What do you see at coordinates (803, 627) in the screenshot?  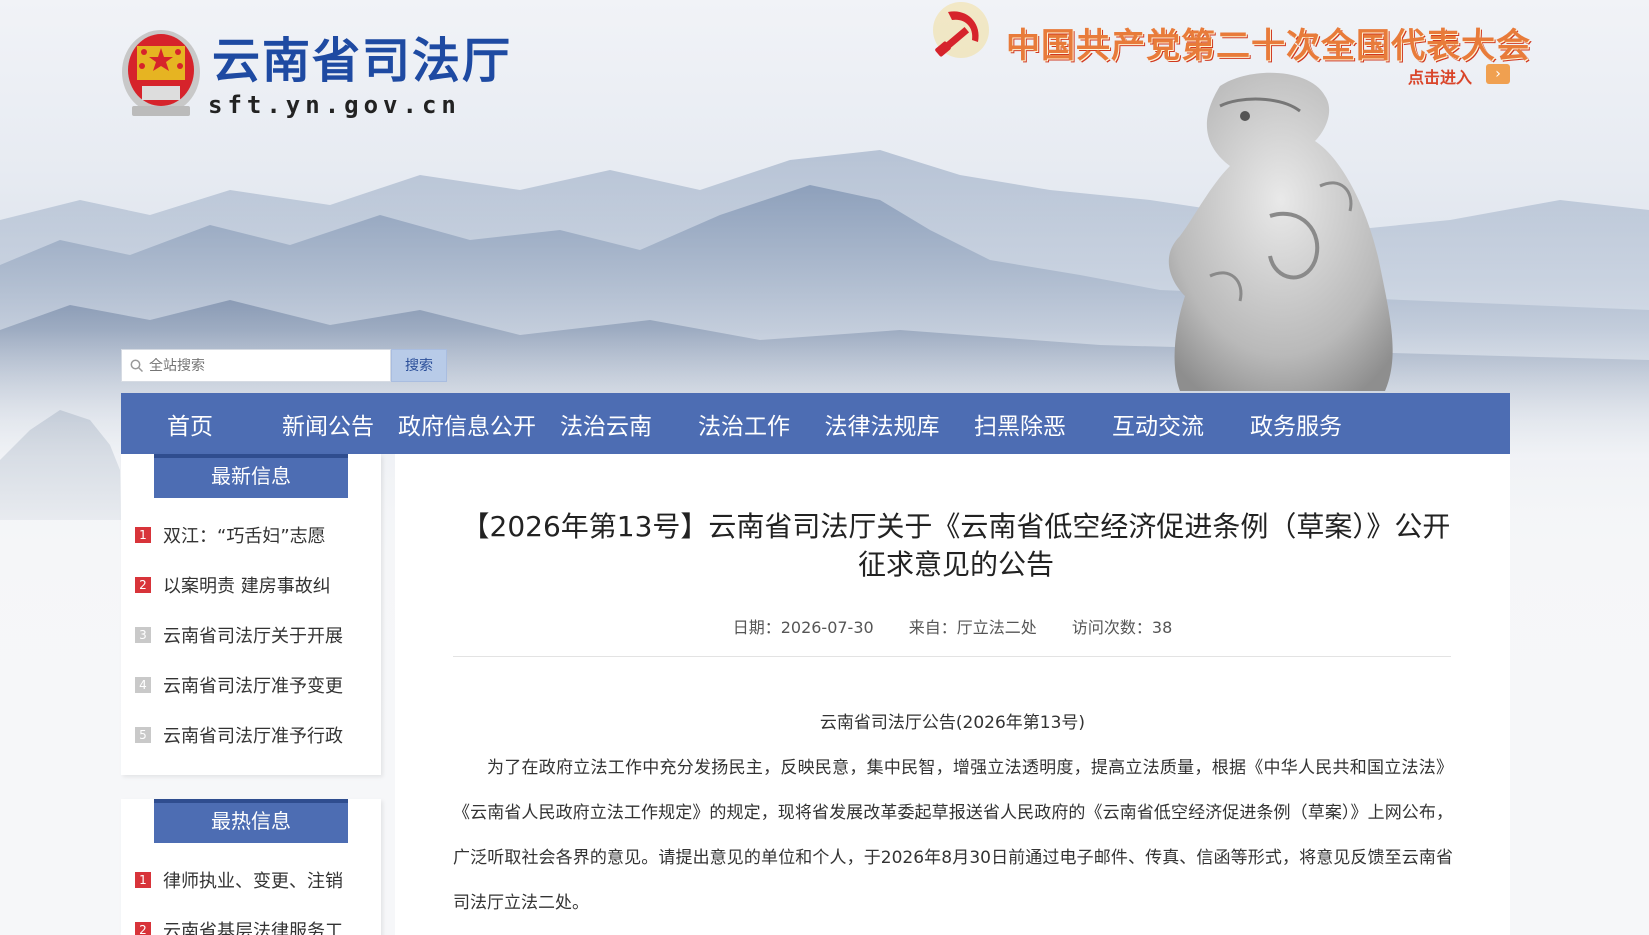 I see `article-date: 日期：2026-07-30` at bounding box center [803, 627].